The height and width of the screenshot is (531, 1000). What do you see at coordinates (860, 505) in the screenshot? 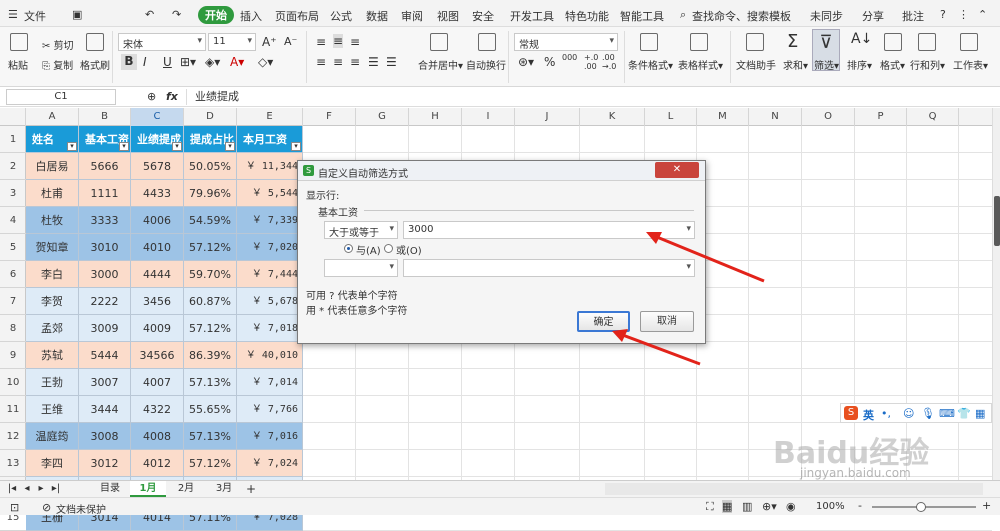
I see `zoom-out-button: -` at bounding box center [860, 505].